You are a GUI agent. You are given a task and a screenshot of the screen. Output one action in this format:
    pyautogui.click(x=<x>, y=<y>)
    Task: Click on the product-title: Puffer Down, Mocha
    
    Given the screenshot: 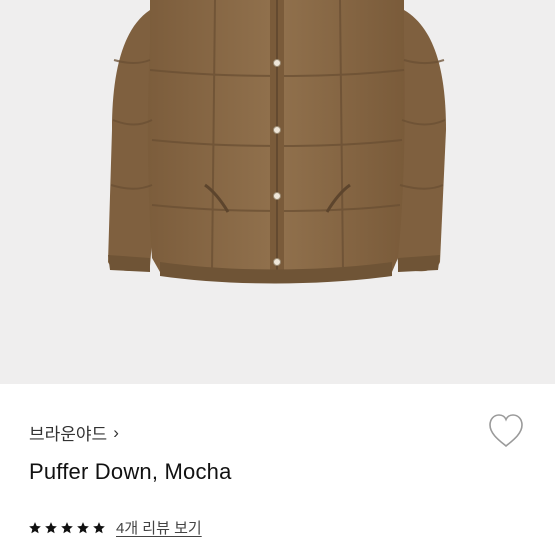 What is the action you would take?
    pyautogui.click(x=130, y=471)
    